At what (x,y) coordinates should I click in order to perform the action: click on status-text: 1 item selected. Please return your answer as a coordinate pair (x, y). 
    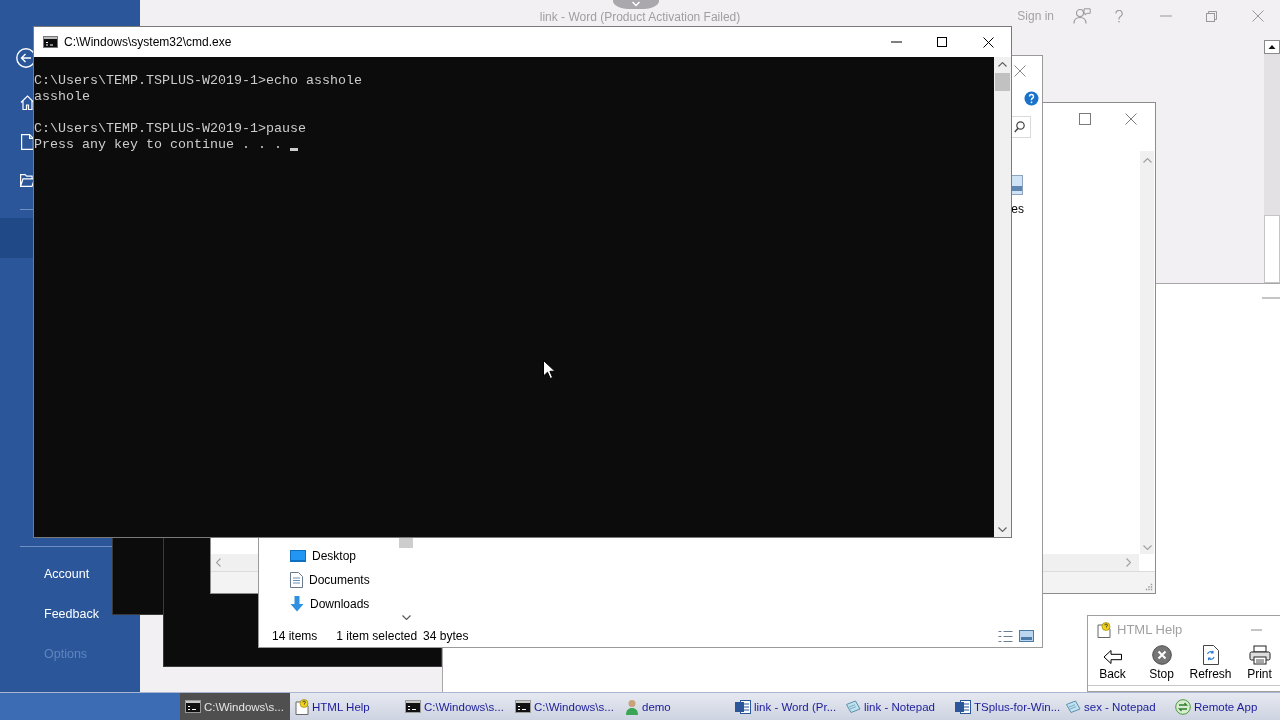
    Looking at the image, I should click on (377, 636).